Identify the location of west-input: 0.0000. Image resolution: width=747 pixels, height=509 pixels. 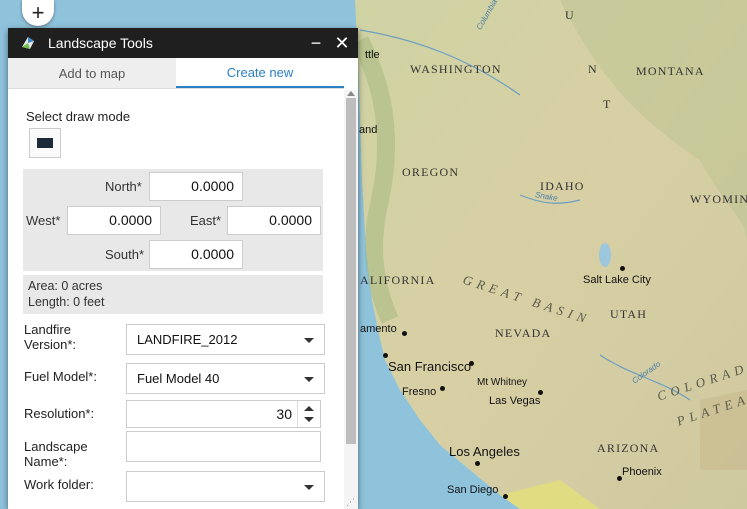
(114, 220).